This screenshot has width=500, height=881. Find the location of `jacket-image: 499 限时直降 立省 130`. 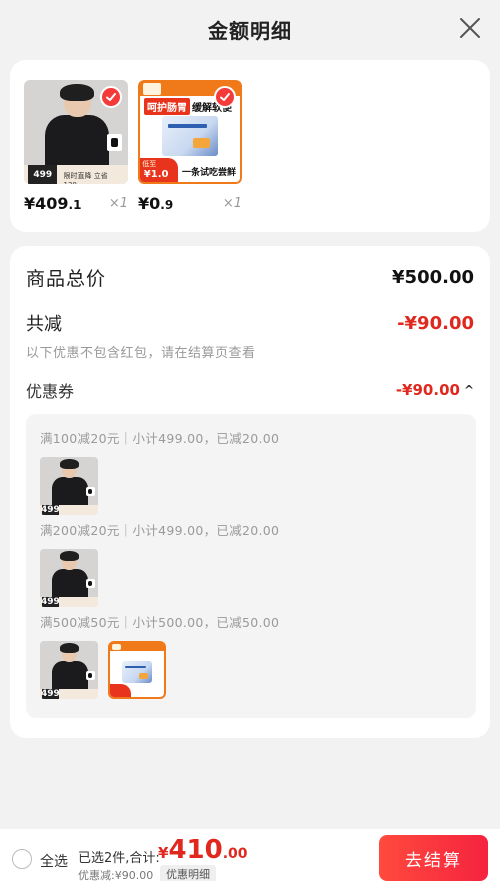

jacket-image: 499 限时直降 立省 130 is located at coordinates (76, 132).